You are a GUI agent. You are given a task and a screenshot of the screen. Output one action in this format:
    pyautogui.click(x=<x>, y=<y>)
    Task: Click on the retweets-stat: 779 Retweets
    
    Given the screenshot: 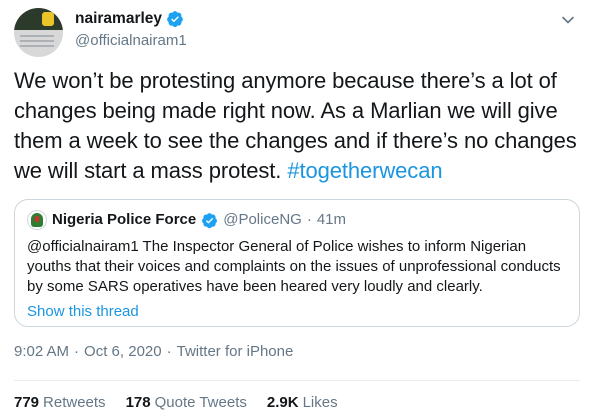 What is the action you would take?
    pyautogui.click(x=60, y=402)
    